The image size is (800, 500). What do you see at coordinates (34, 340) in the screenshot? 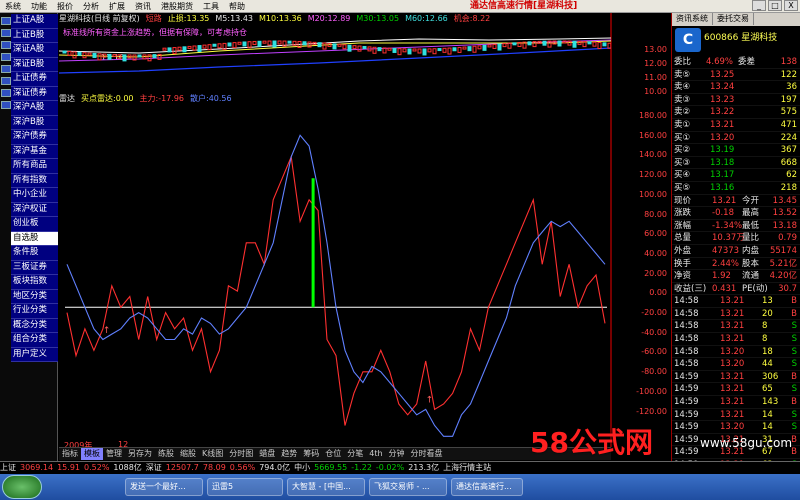
I see `sidebar-item: 组合分类` at bounding box center [34, 340].